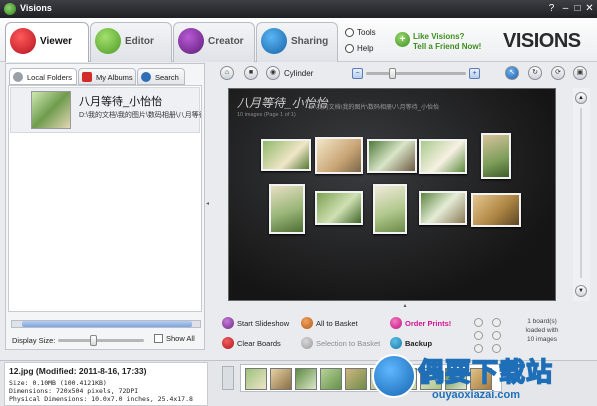  Describe the element at coordinates (255, 323) in the screenshot. I see `start-slideshow-button: Start Slideshow` at that location.